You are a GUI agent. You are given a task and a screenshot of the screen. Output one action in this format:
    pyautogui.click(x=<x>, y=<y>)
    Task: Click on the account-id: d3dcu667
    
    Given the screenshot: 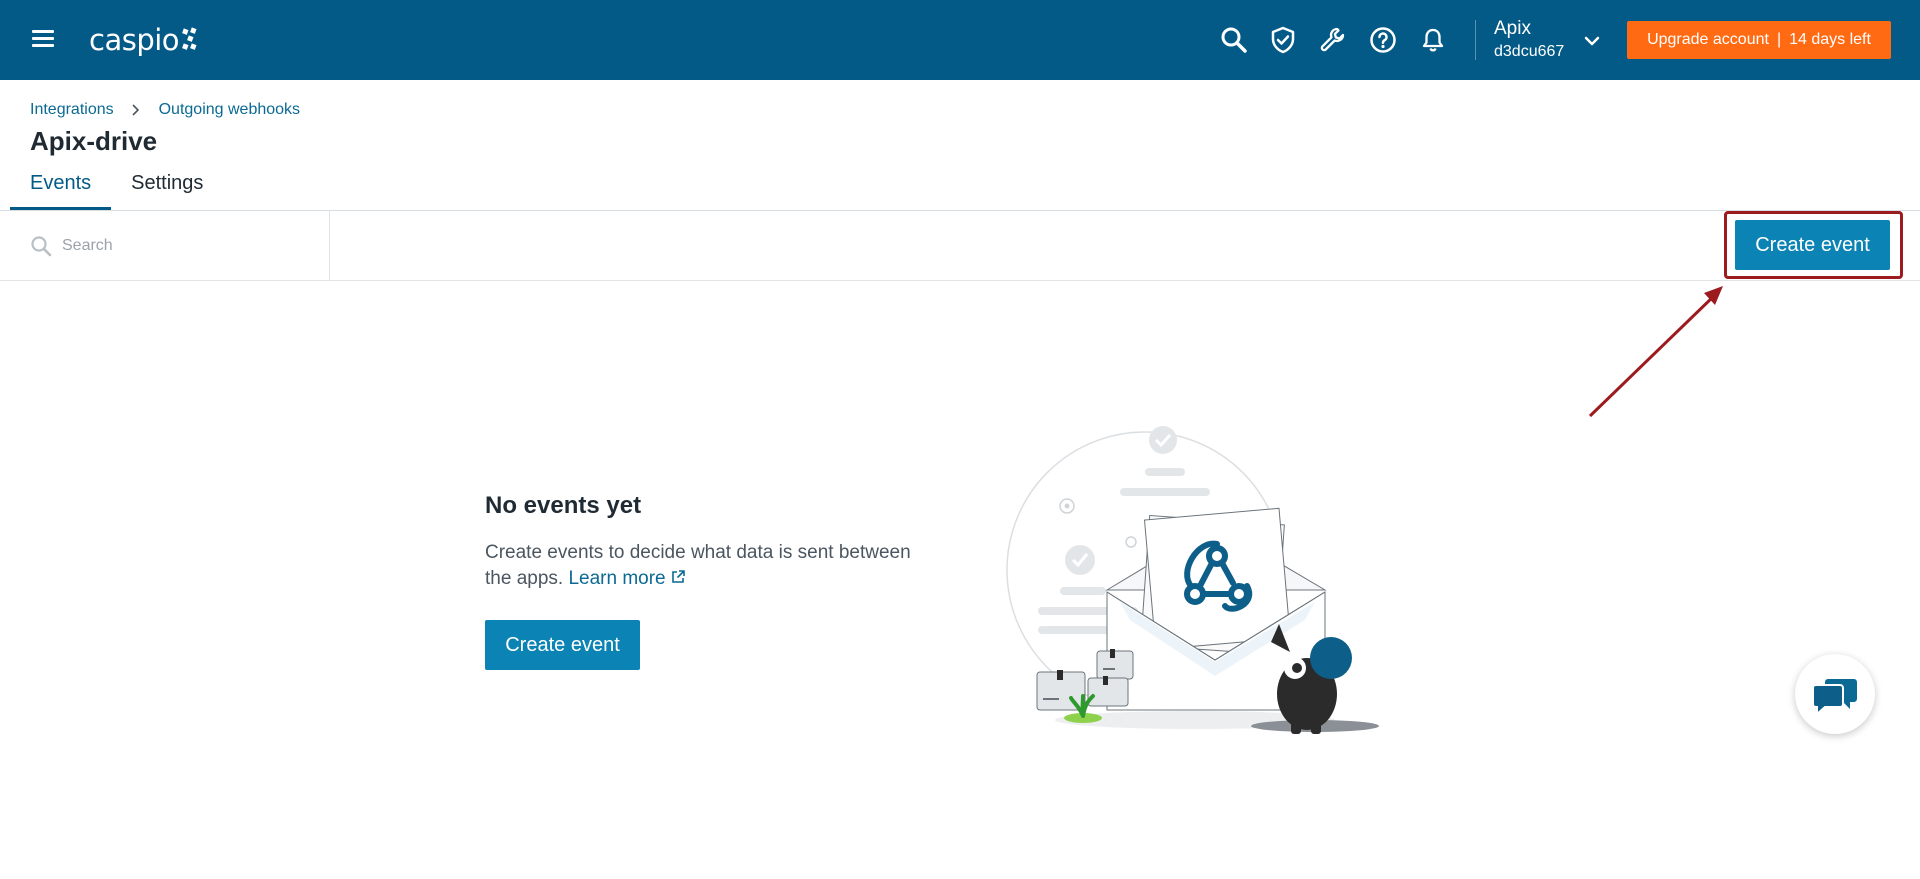 What is the action you would take?
    pyautogui.click(x=1529, y=51)
    